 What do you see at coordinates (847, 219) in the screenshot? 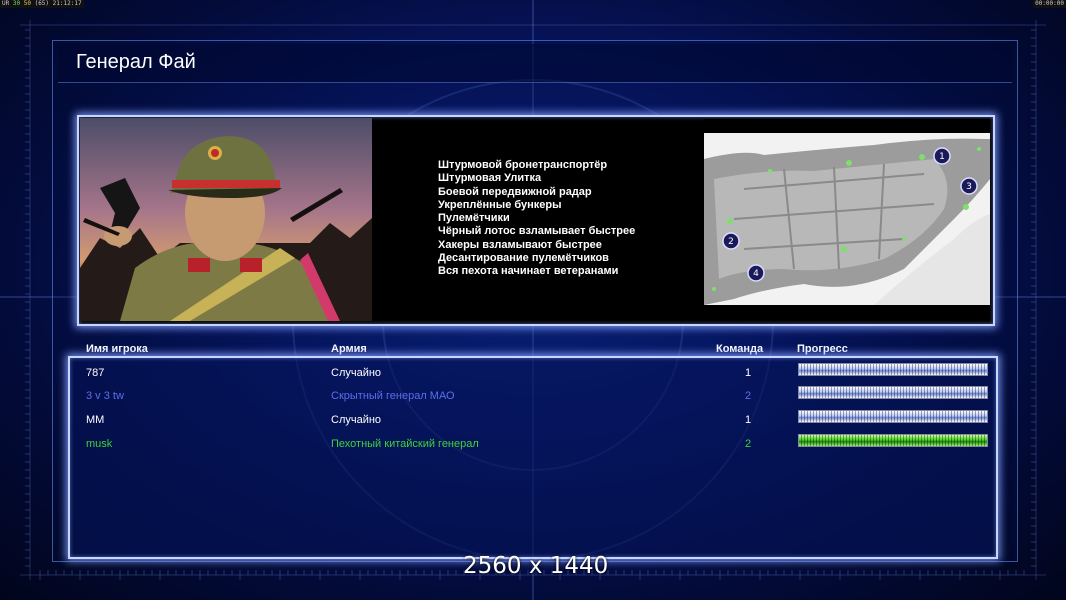
I see `map-preview: 1 2 3 4` at bounding box center [847, 219].